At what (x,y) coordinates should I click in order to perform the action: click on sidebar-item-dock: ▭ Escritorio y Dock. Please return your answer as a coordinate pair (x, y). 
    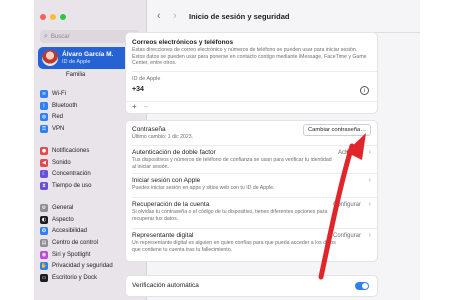
    Looking at the image, I should click on (76, 278).